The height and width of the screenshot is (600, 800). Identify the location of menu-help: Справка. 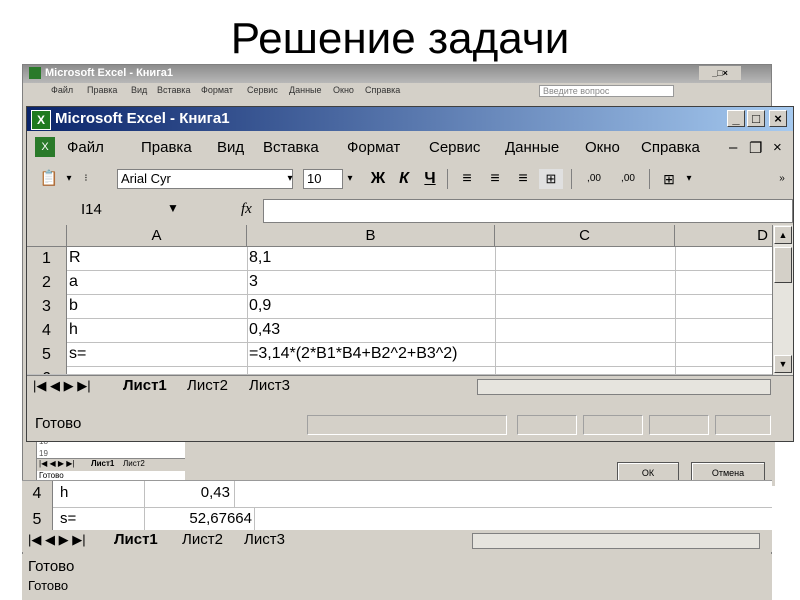
(670, 147).